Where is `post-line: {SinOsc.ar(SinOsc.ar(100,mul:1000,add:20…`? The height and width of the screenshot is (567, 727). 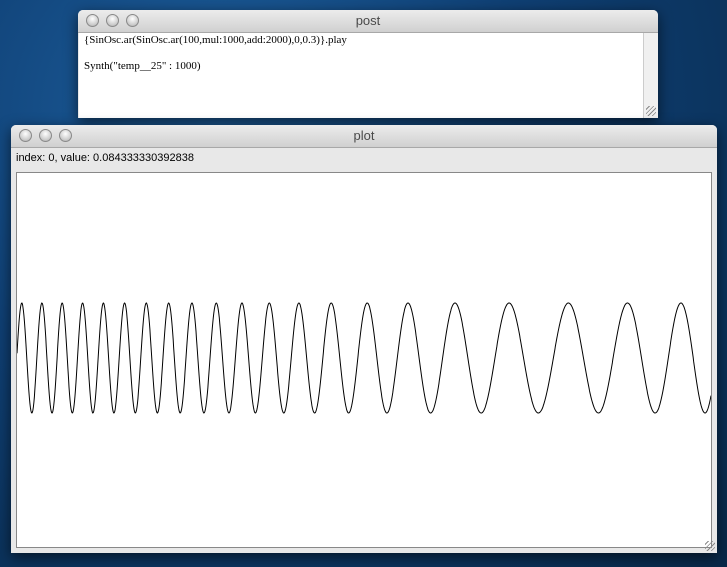
post-line: {SinOsc.ar(SinOsc.ar(100,mul:1000,add:20… is located at coordinates (215, 40).